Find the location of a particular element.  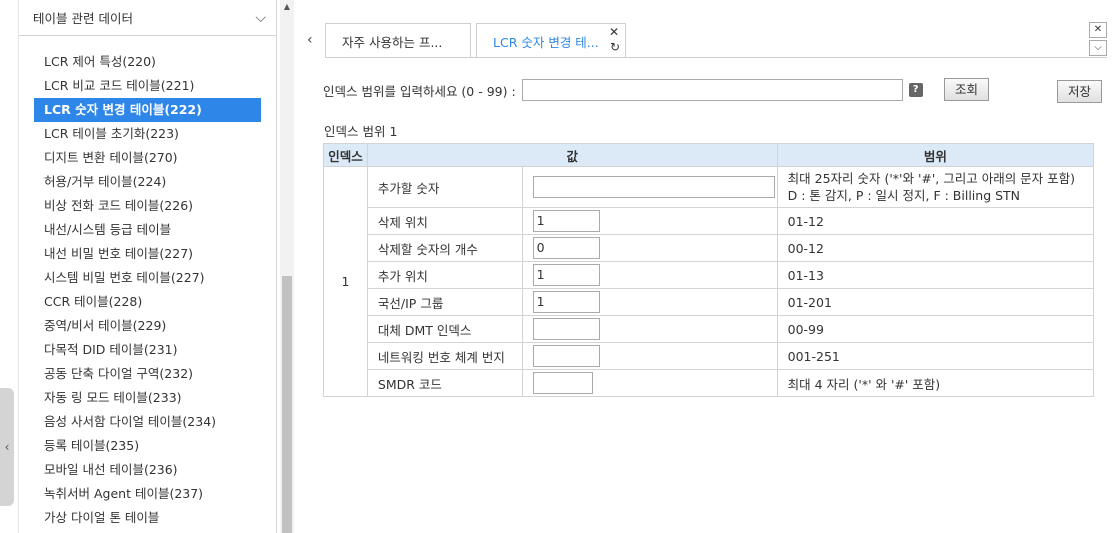

sidebar-item: 비상 전화 코드 테이블(226) is located at coordinates (147, 206).